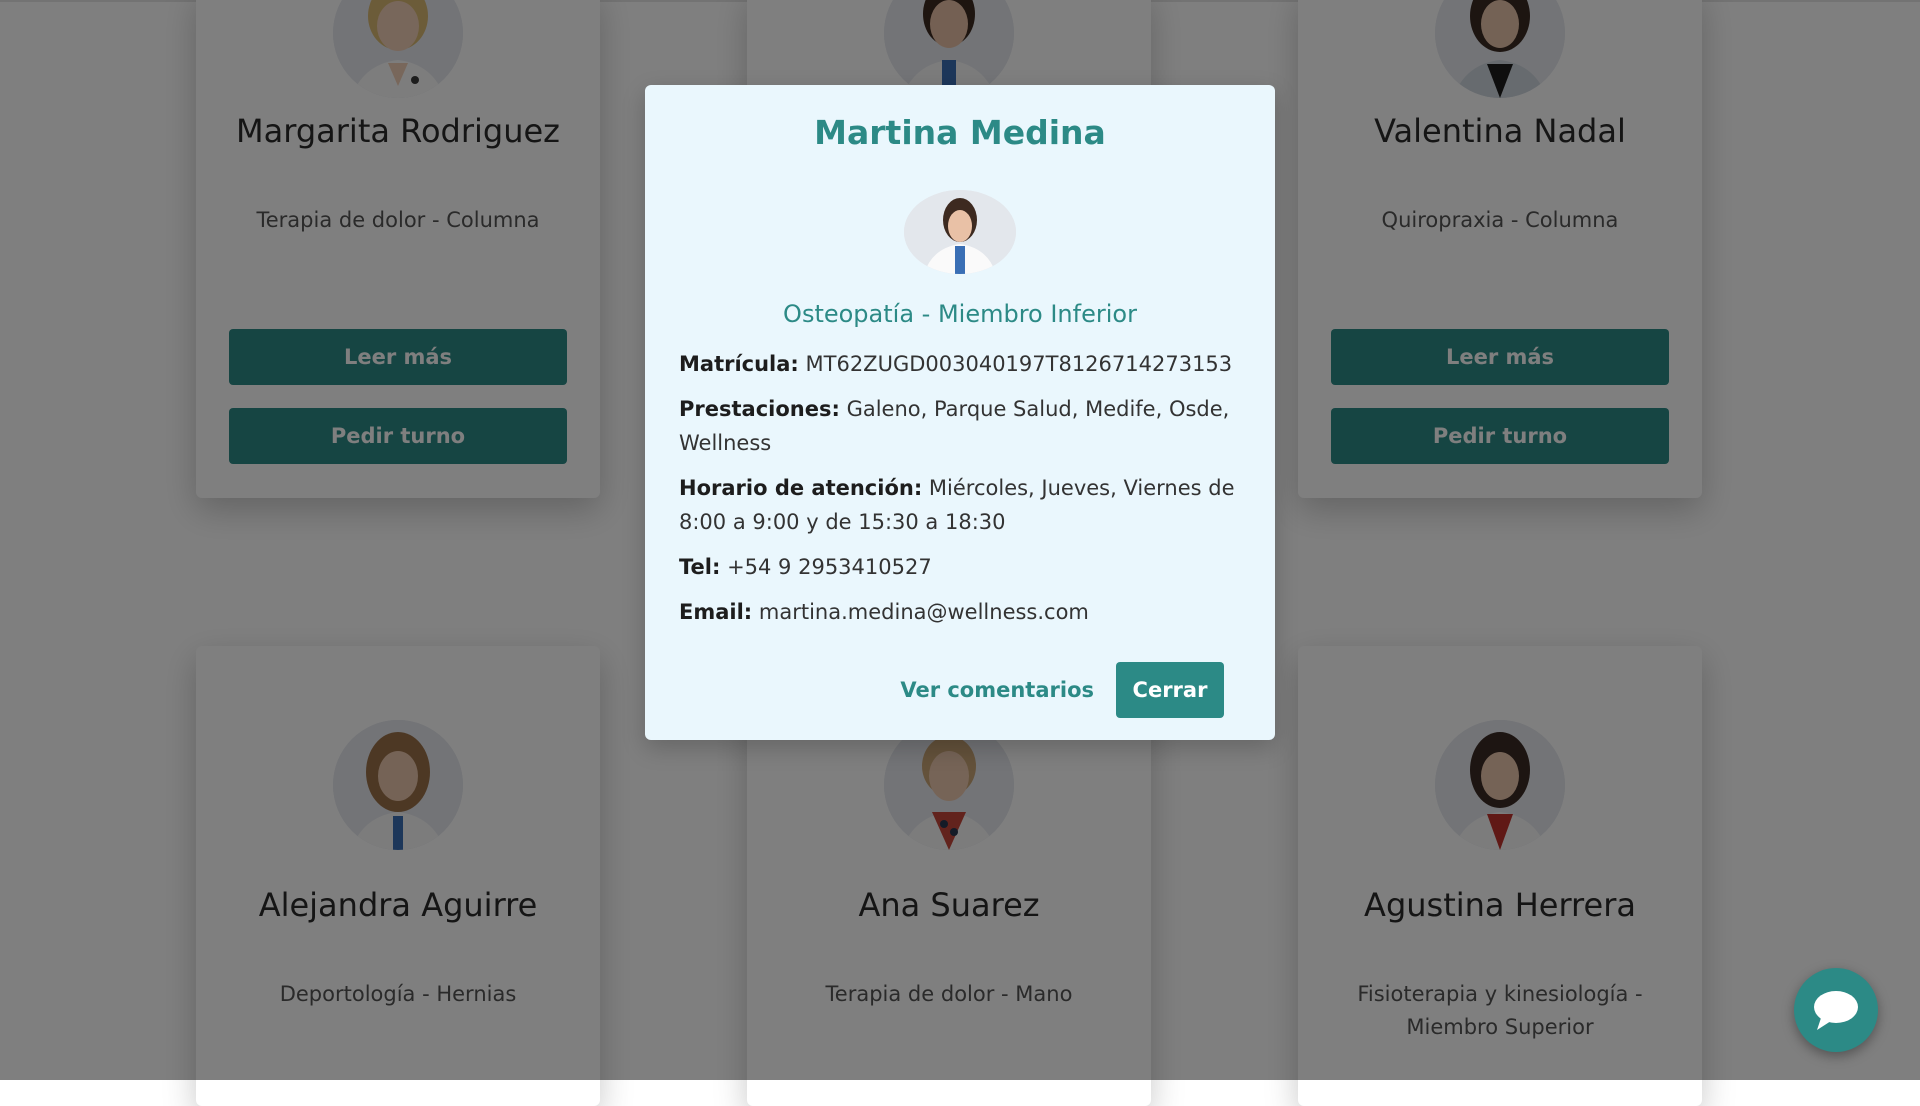  Describe the element at coordinates (700, 567) in the screenshot. I see `tel-label: Tel:` at that location.